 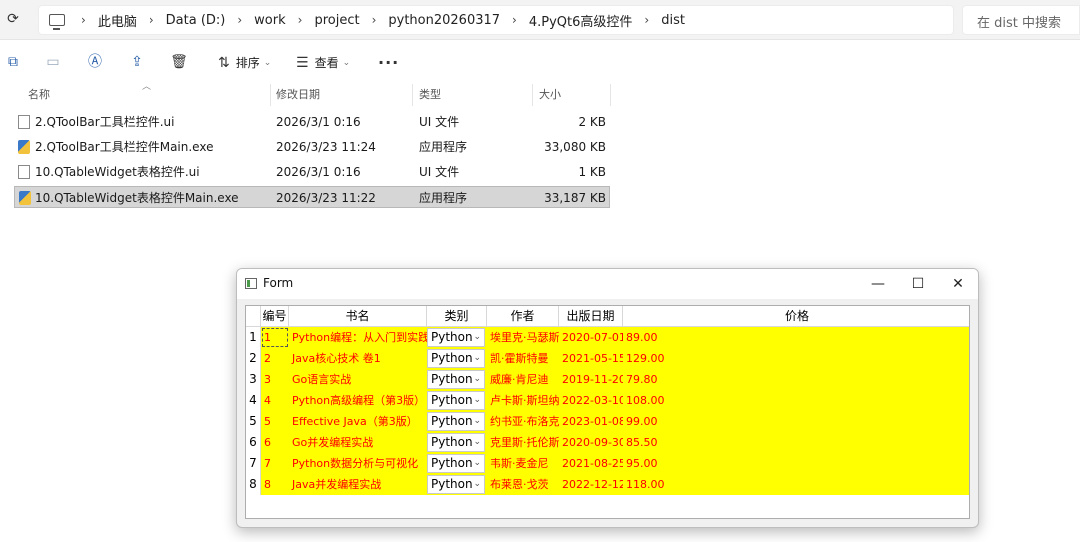 What do you see at coordinates (796, 442) in the screenshot?
I see `cell-price: 85.50` at bounding box center [796, 442].